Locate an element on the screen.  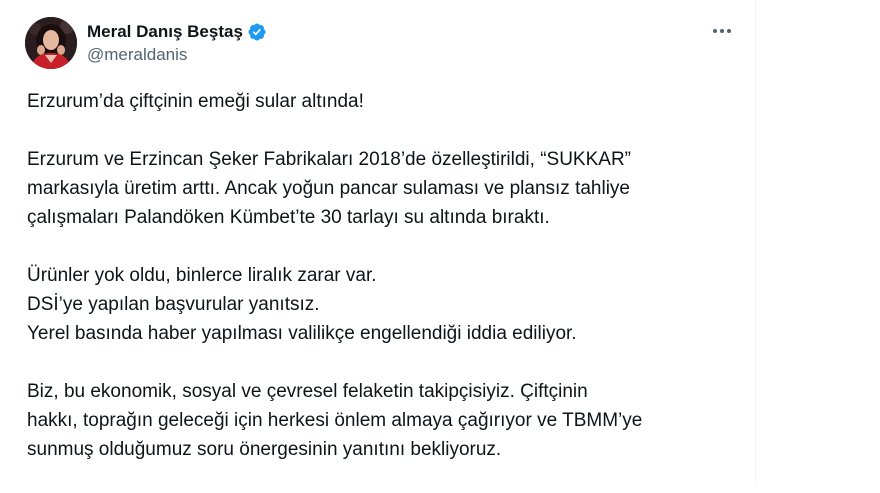
more-options-button is located at coordinates (722, 31).